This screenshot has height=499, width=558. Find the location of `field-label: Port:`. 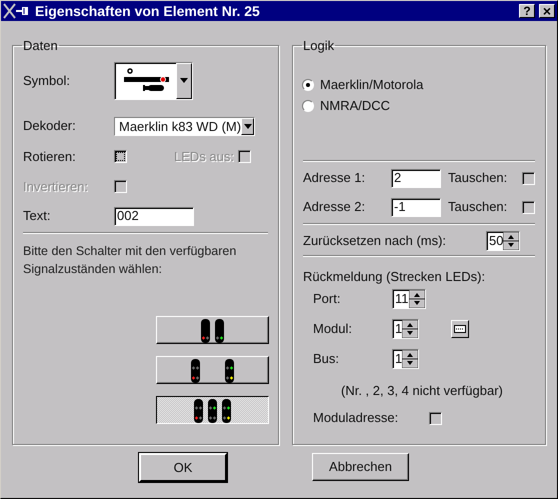

field-label: Port: is located at coordinates (327, 299).